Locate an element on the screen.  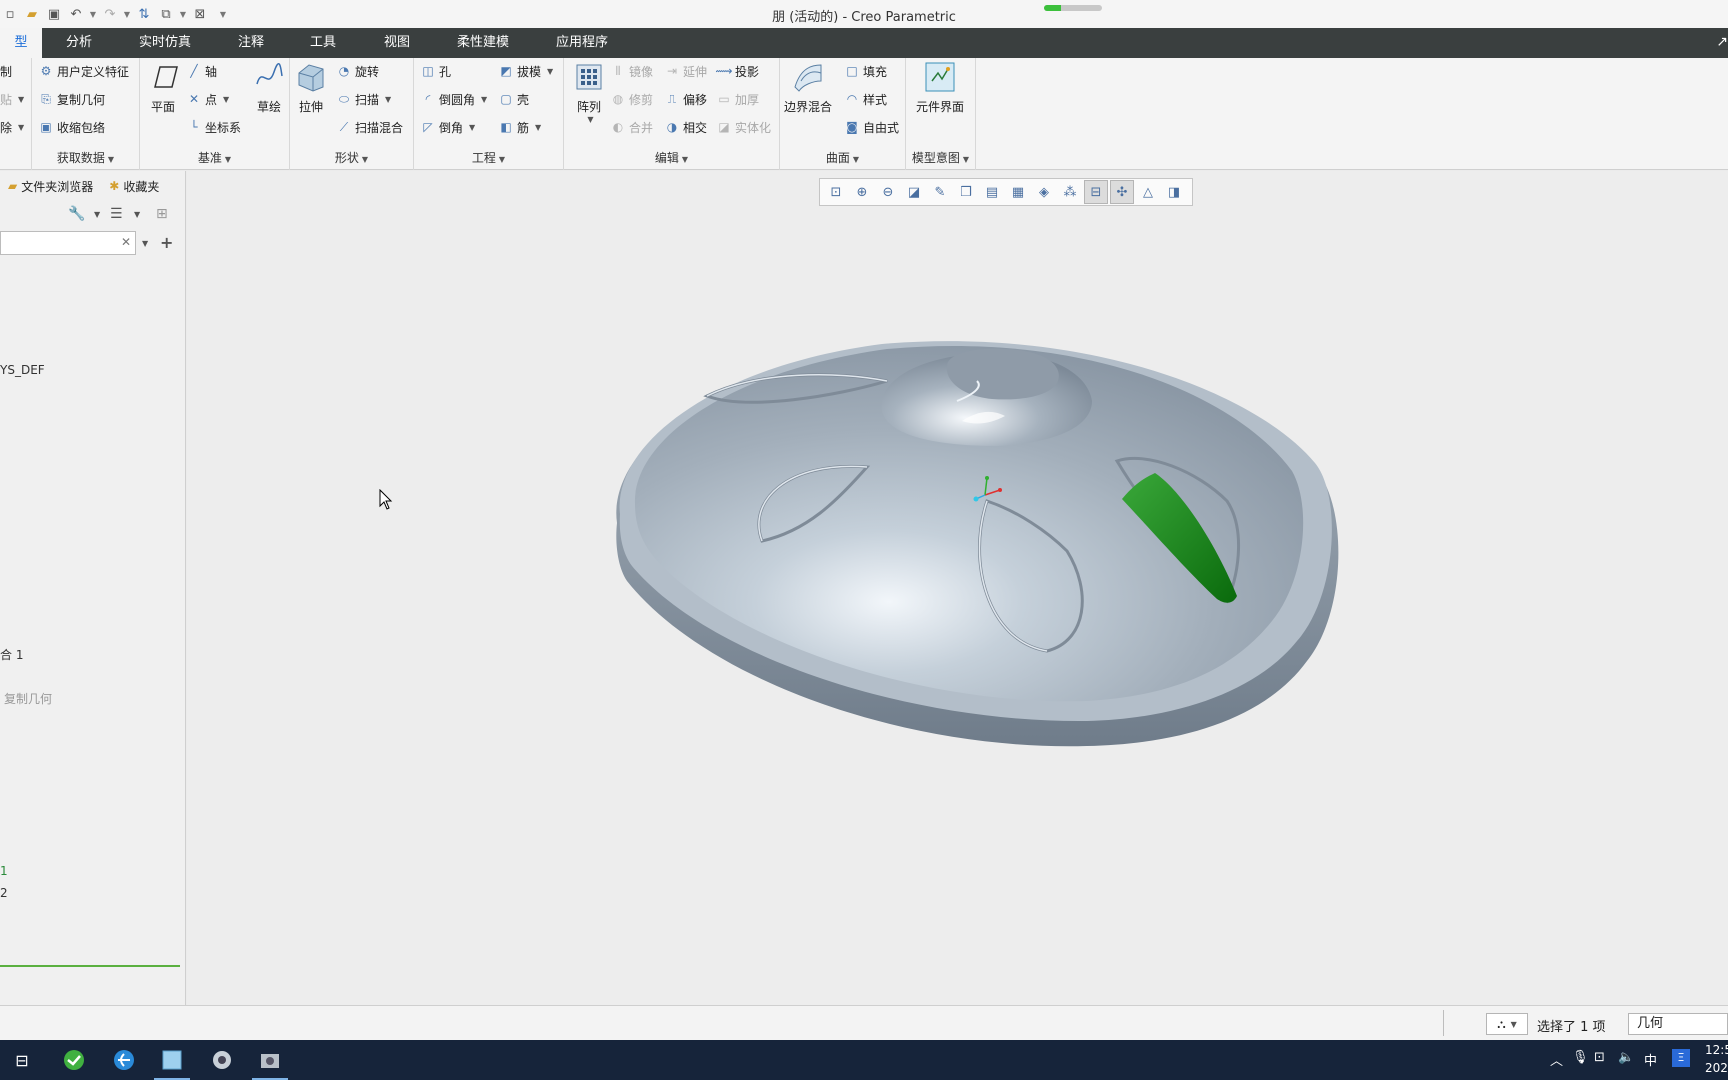
editing-label: 编辑 is located at coordinates (666, 158).